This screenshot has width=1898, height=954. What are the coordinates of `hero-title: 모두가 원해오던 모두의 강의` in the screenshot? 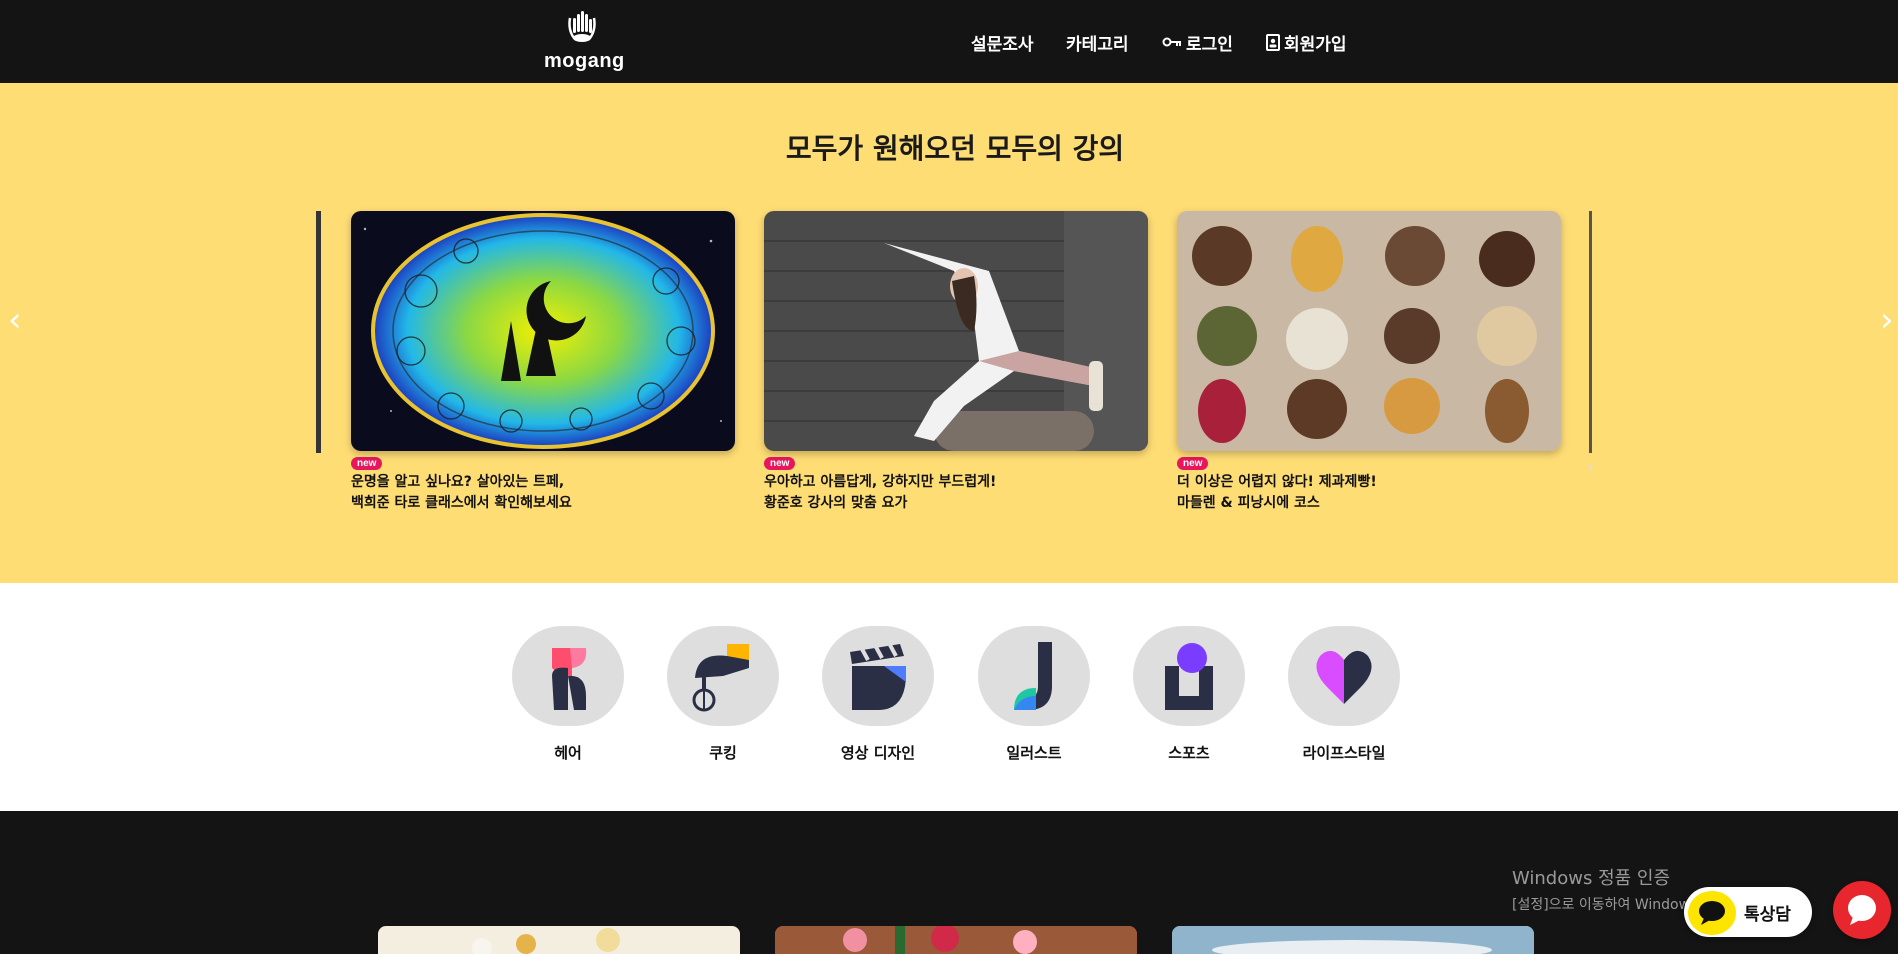 It's located at (955, 148).